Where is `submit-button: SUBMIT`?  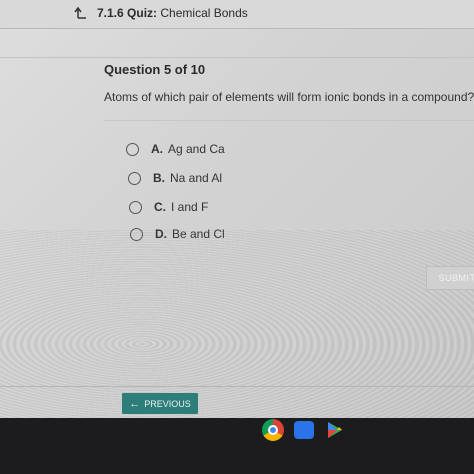 submit-button: SUBMIT is located at coordinates (450, 278).